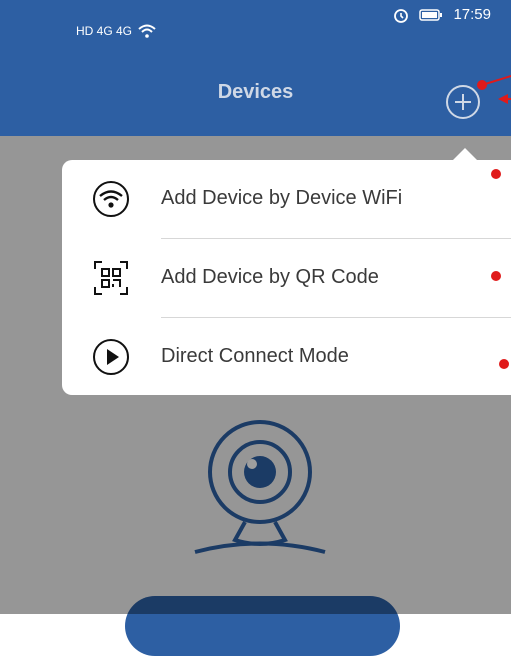  Describe the element at coordinates (111, 199) in the screenshot. I see `wifi-icon` at that location.